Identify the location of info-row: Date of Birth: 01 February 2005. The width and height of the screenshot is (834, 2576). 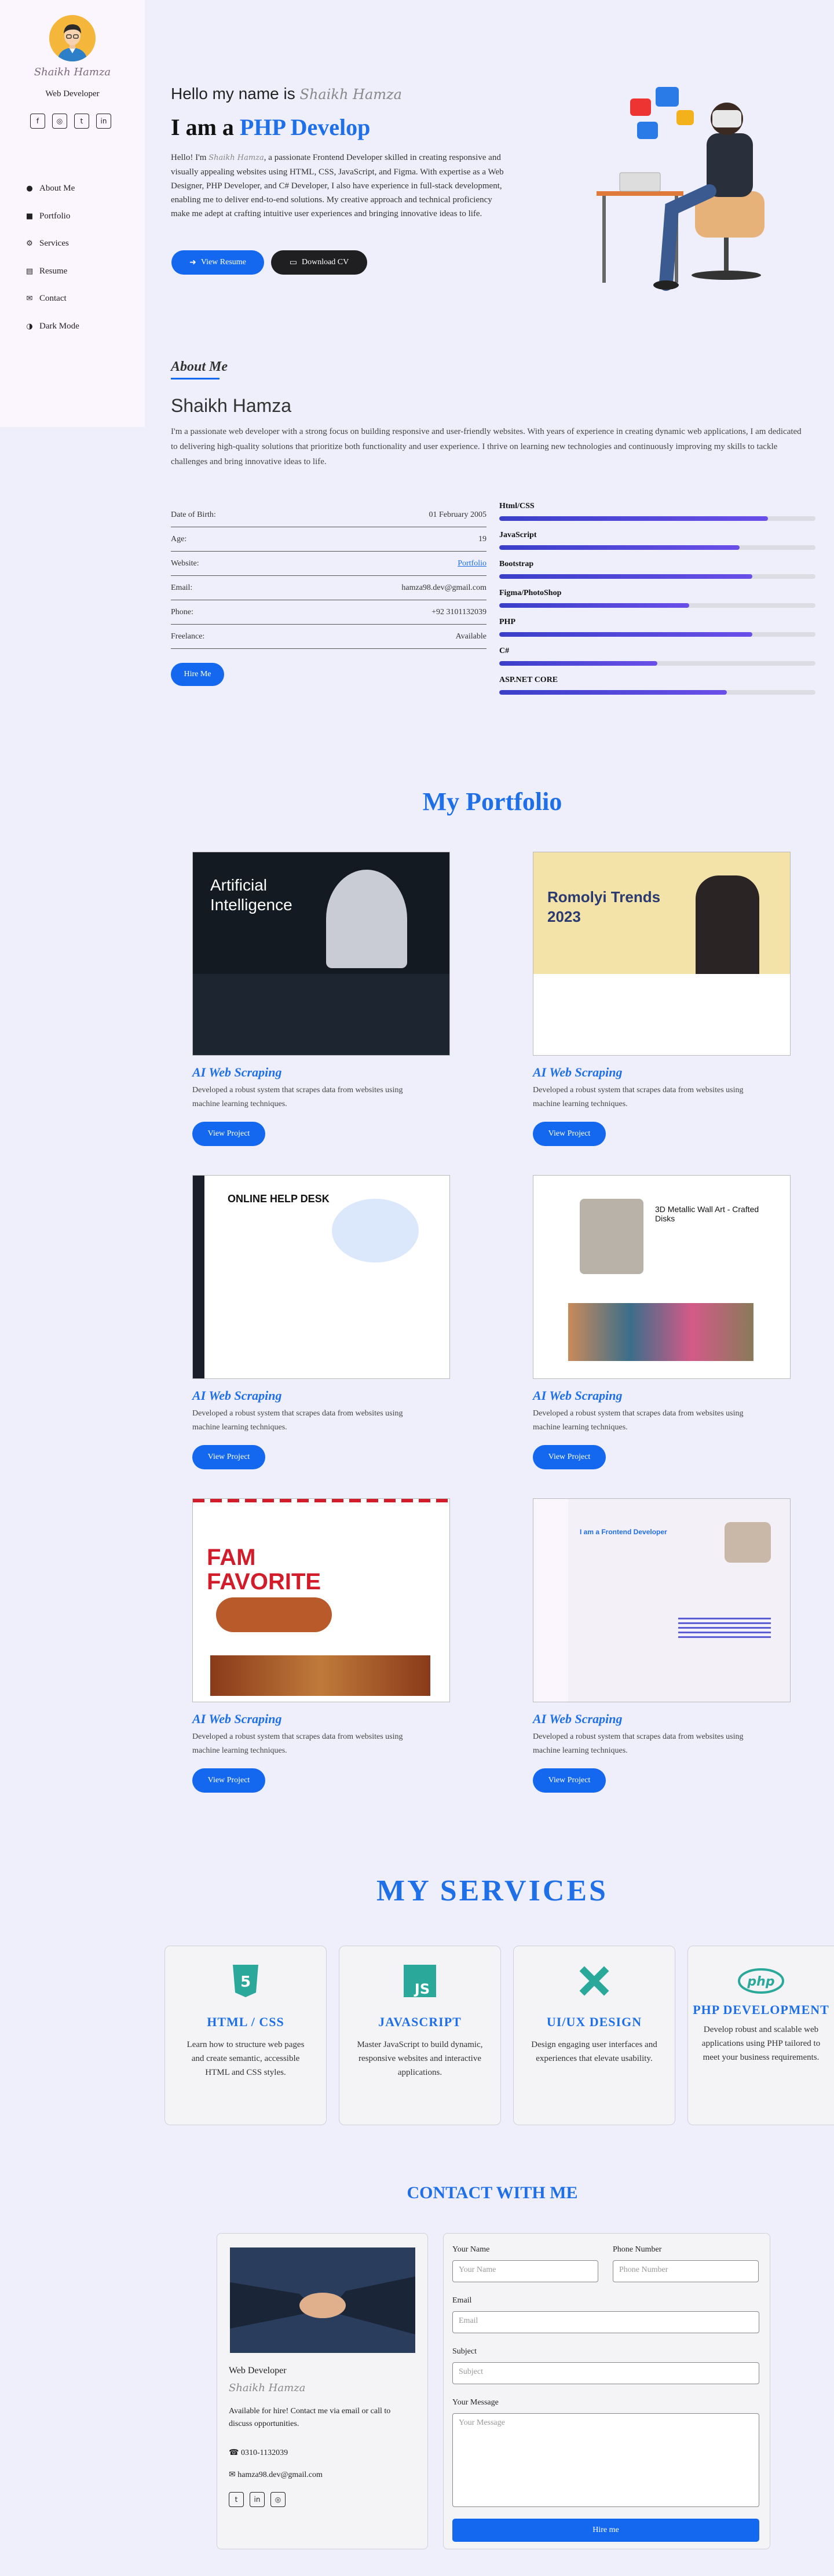
(329, 515).